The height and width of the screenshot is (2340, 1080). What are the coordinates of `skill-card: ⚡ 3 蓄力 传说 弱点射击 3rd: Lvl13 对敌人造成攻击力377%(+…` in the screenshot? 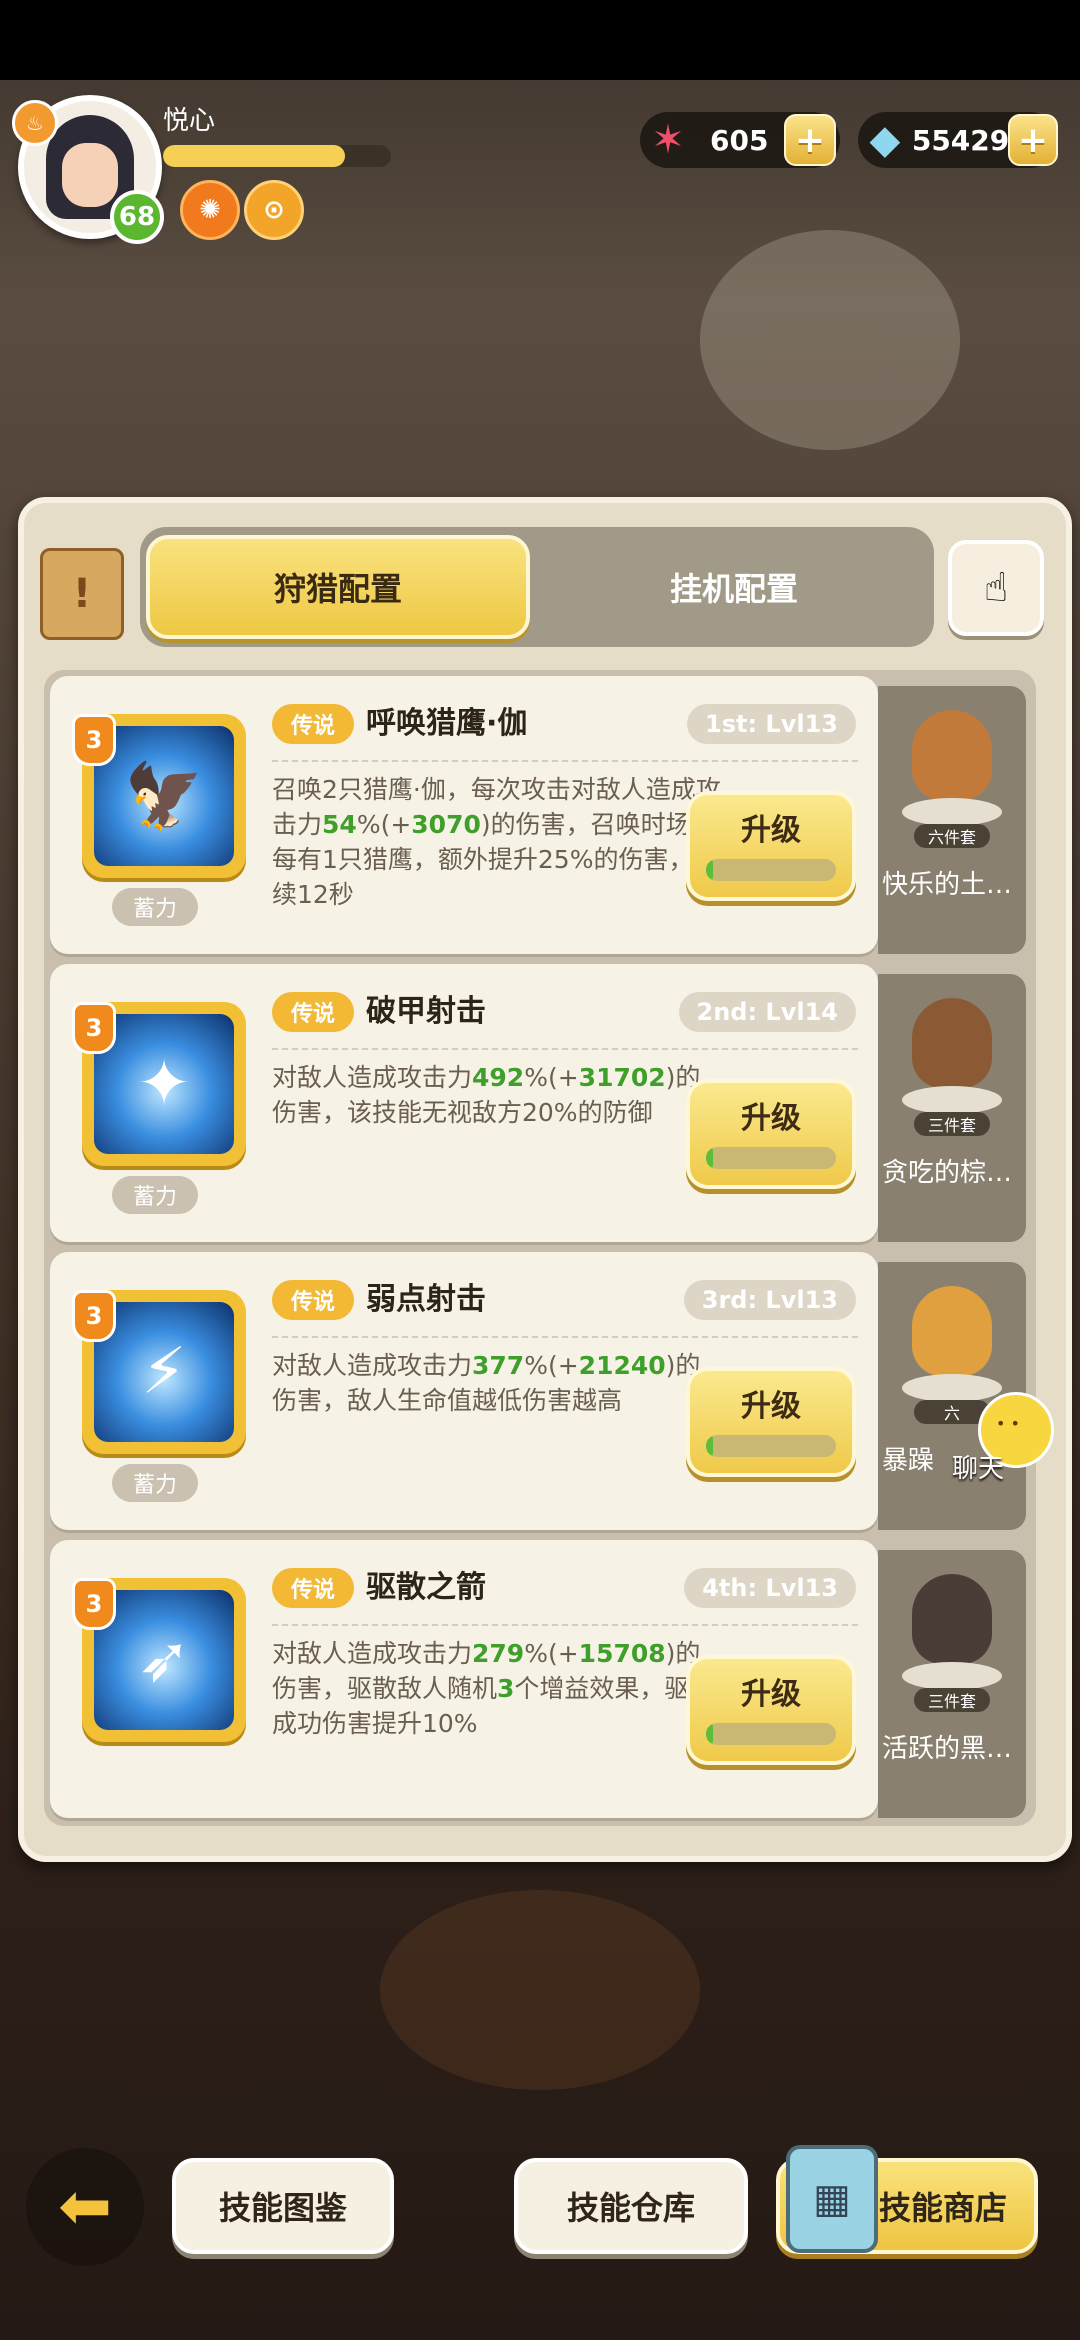 It's located at (464, 1391).